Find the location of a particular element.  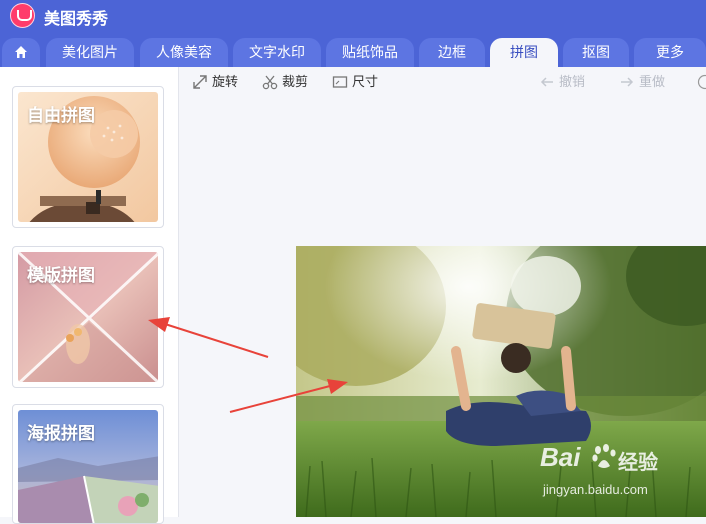

redo-label: 重做 is located at coordinates (652, 82).